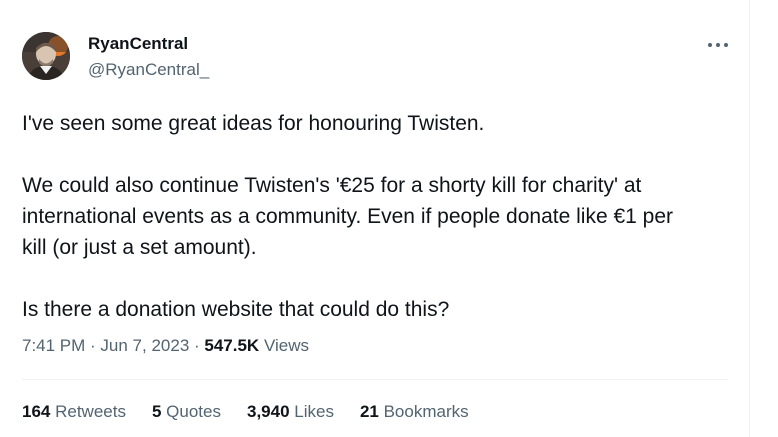 Image resolution: width=778 pixels, height=437 pixels. I want to click on stat-label: Retweets, so click(88, 411).